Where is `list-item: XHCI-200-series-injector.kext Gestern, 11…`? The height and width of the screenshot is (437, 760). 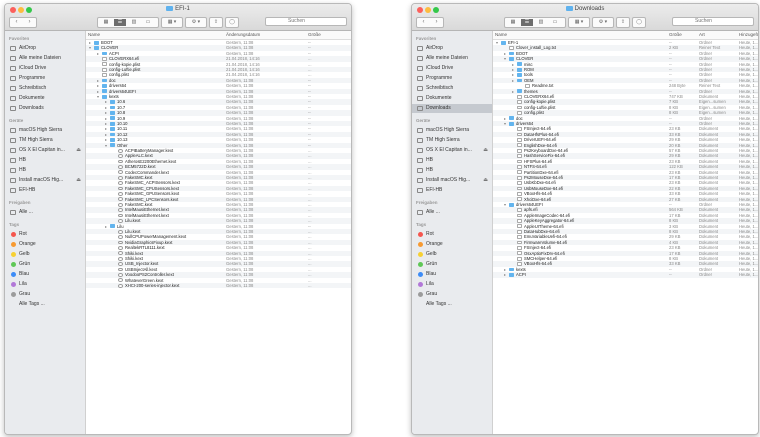 list-item: XHCI-200-series-injector.kext Gestern, 11… is located at coordinates (218, 286).